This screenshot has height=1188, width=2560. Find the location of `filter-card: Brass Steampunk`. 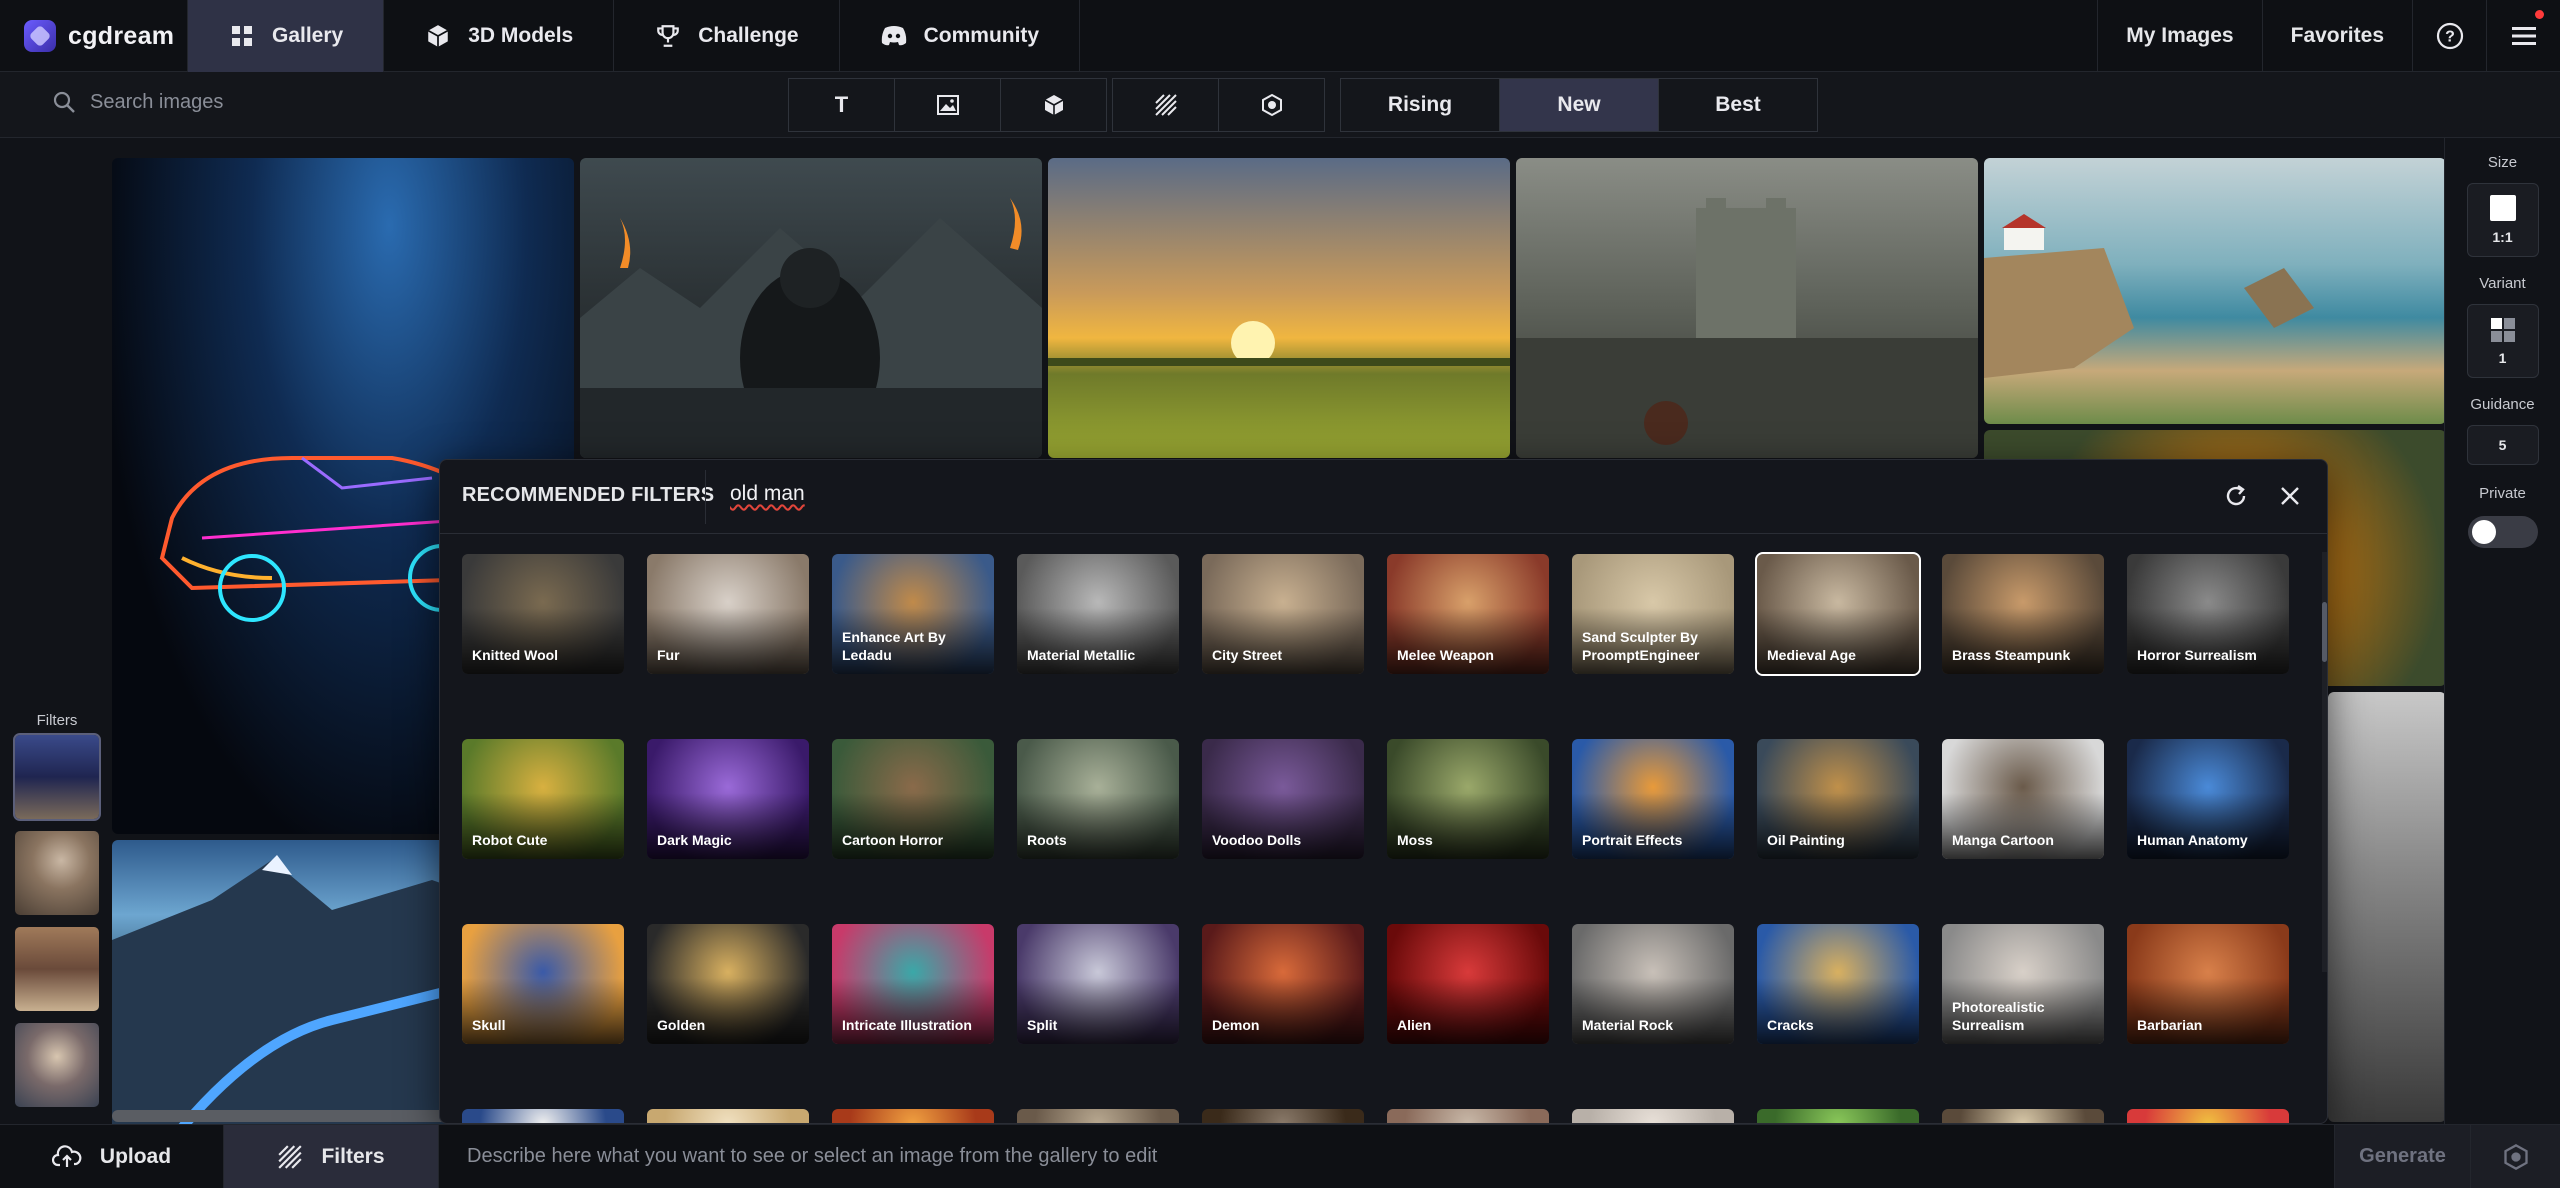

filter-card: Brass Steampunk is located at coordinates (2023, 614).